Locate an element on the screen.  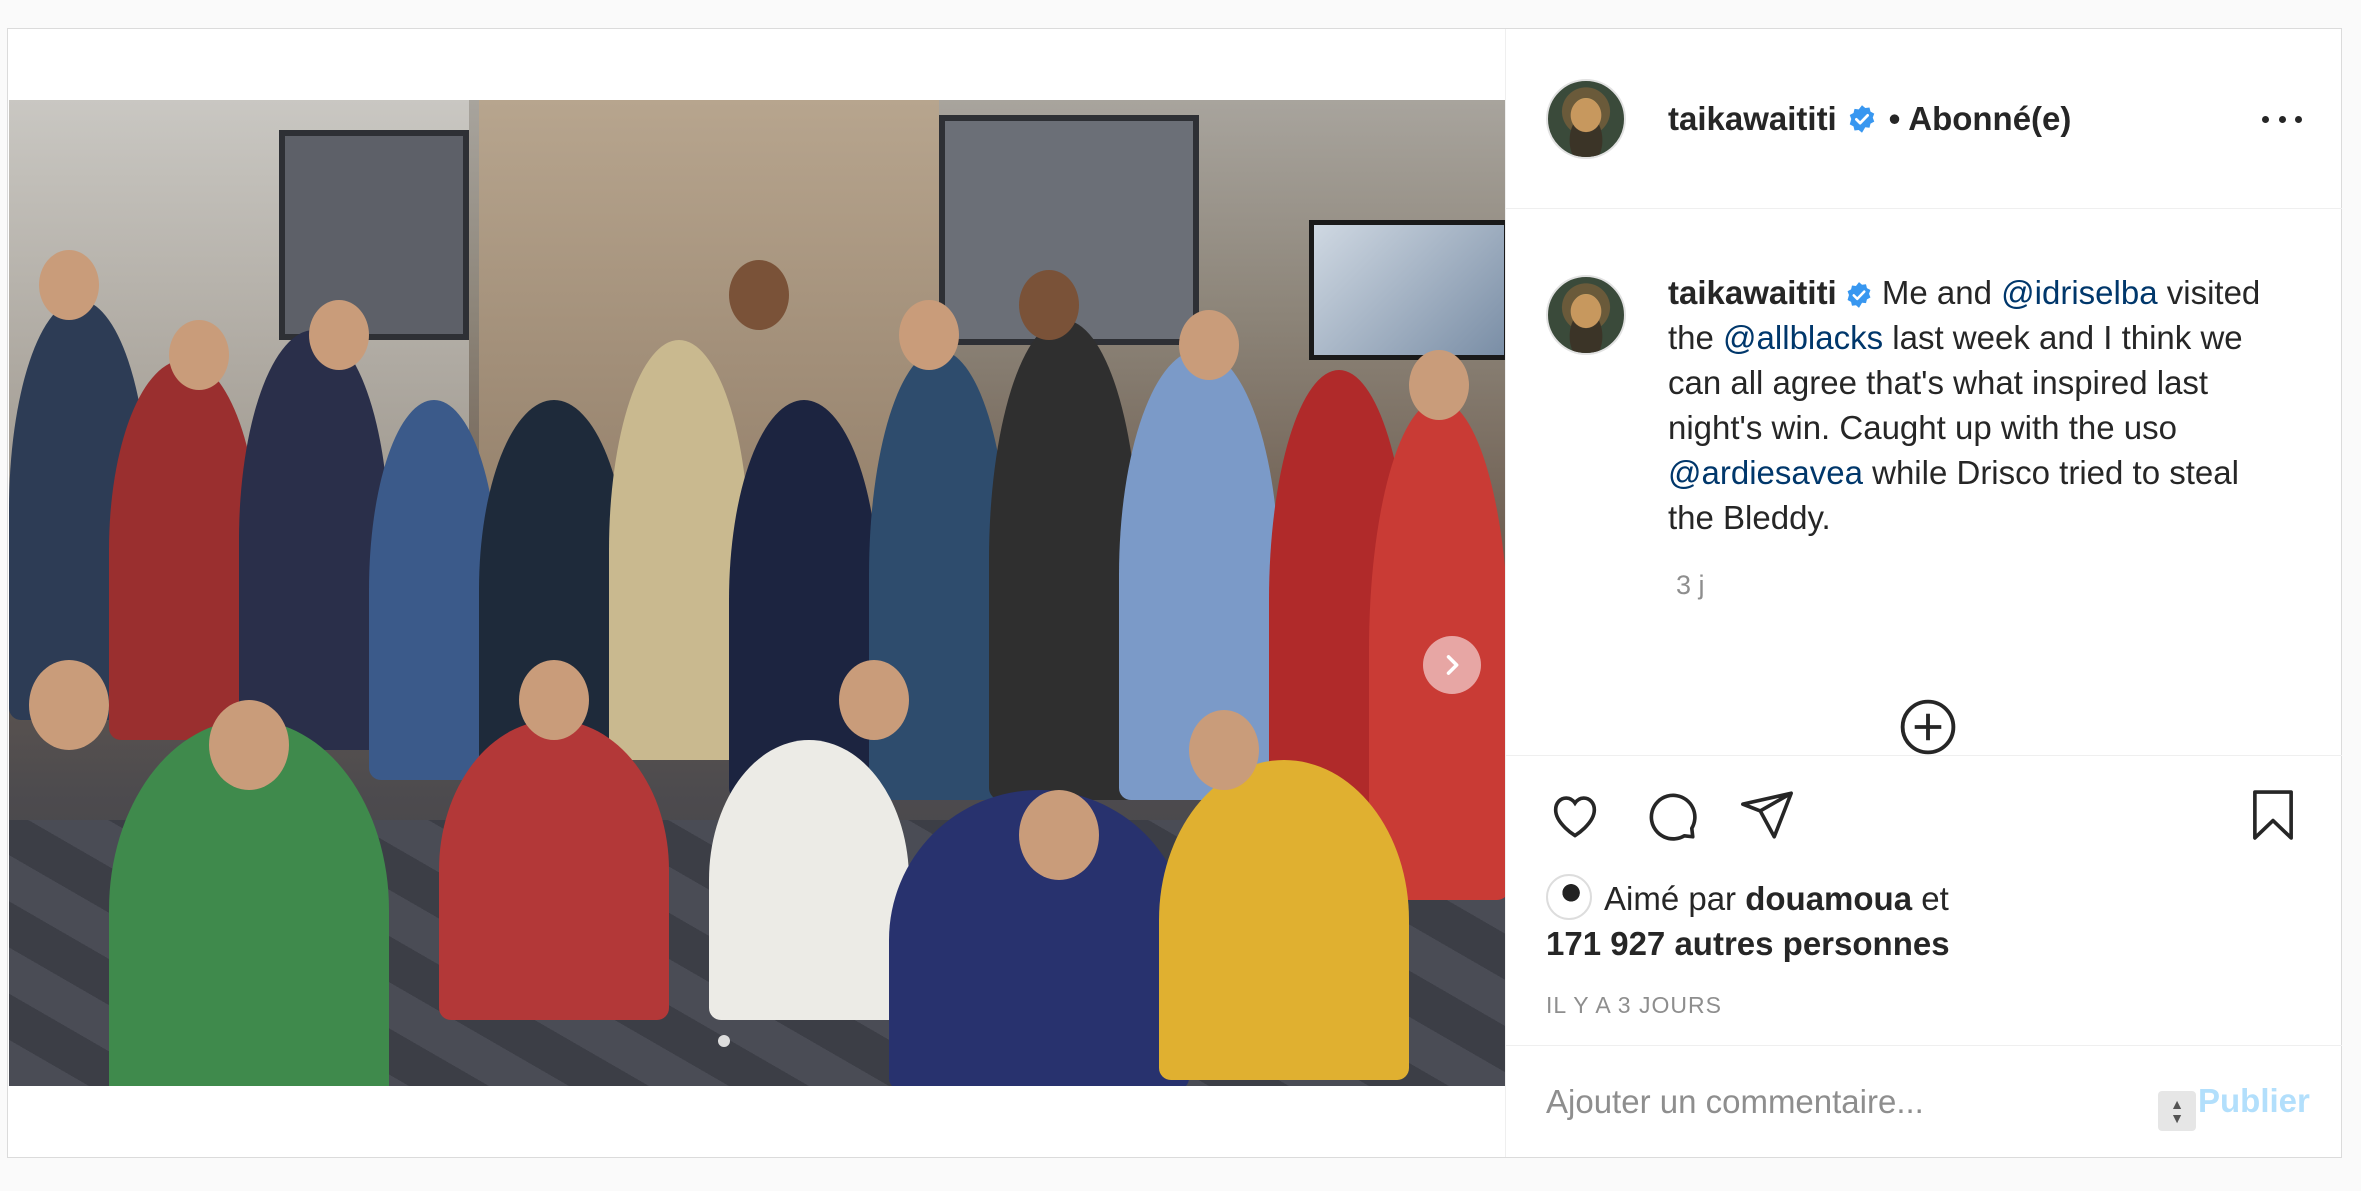
send-icon is located at coordinates (1767, 815).